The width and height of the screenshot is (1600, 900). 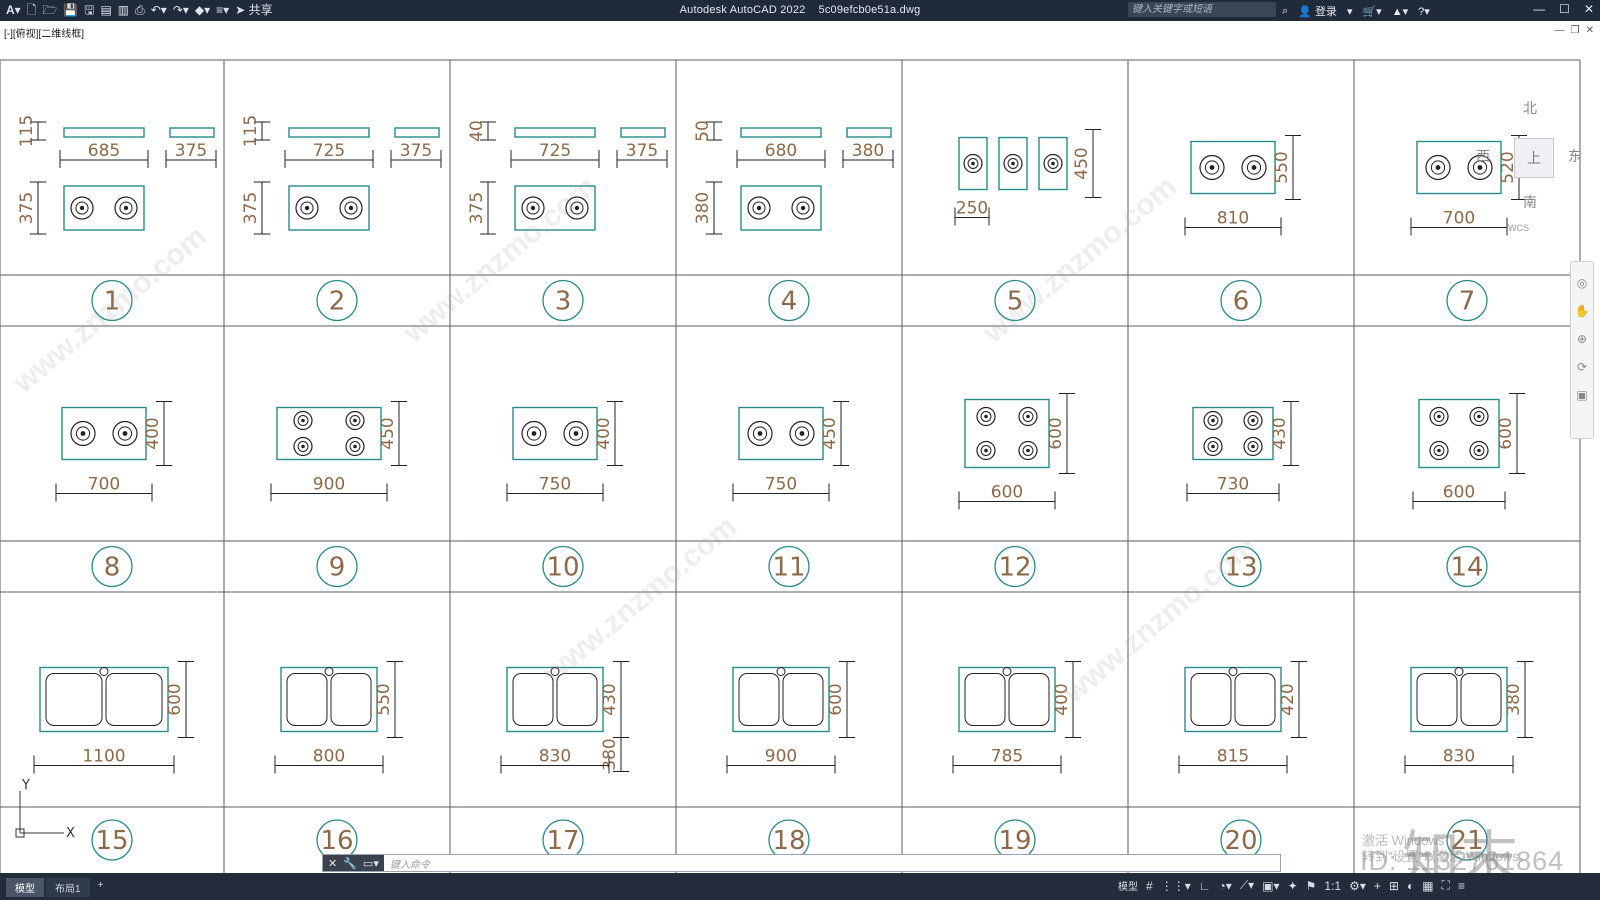 I want to click on viewport-controls-label: [-][俯视][二维线框], so click(x=44, y=32).